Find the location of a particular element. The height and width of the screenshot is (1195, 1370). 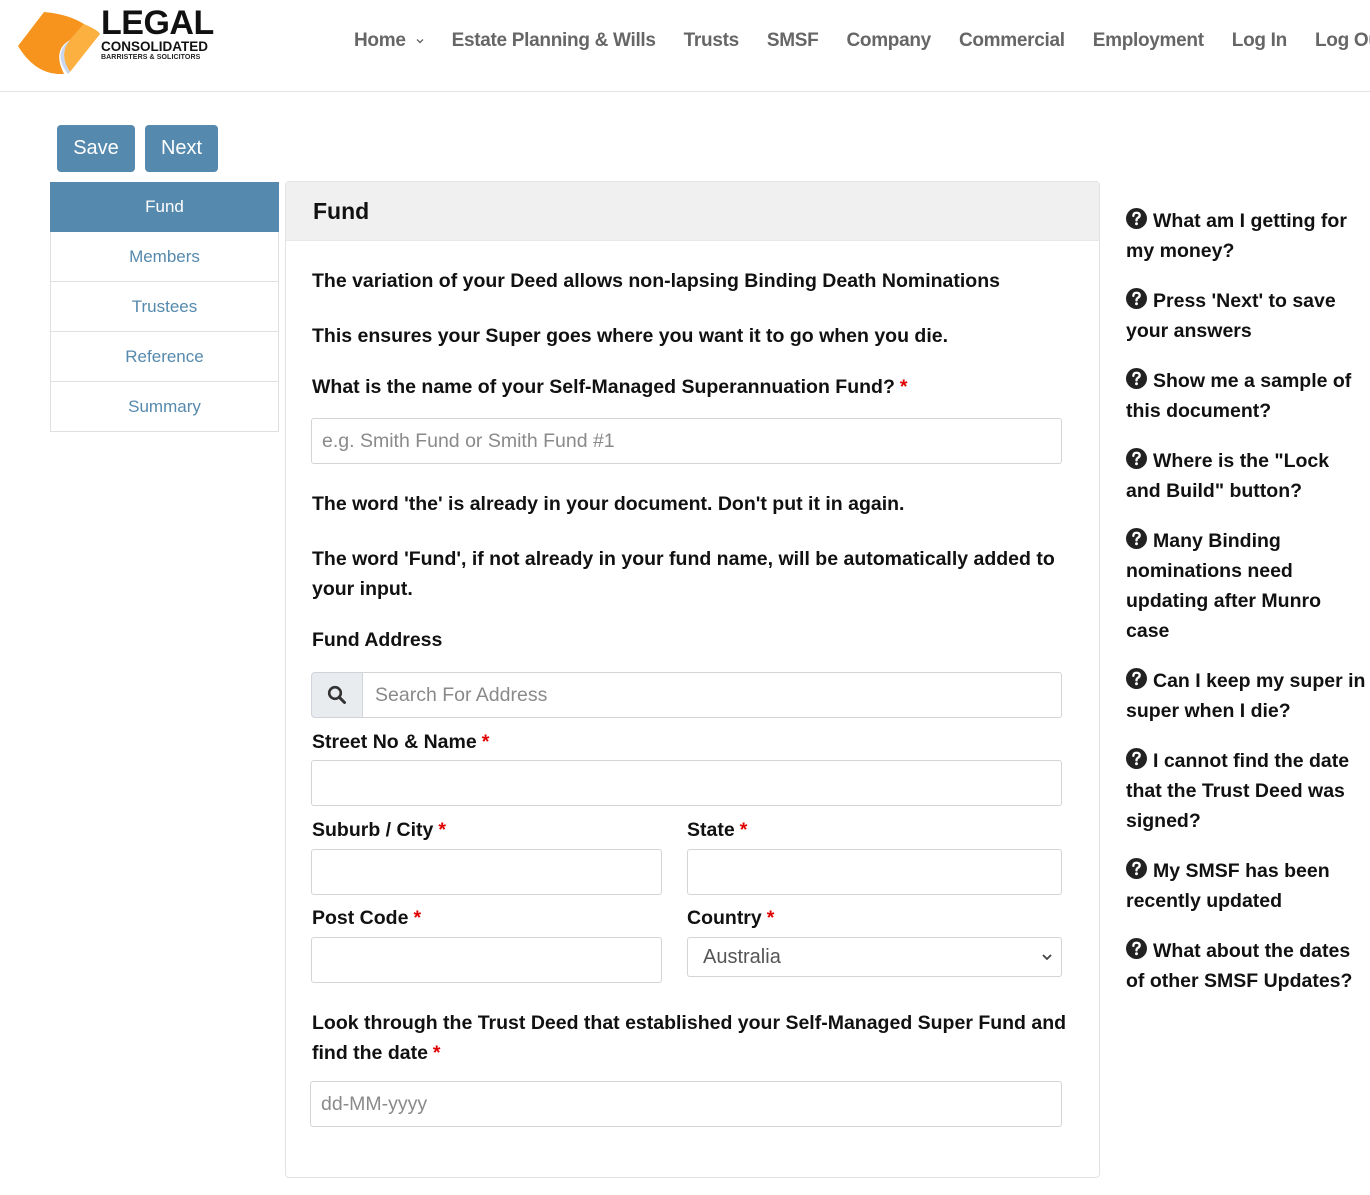

help-link: Press 'Next' to save your answers is located at coordinates (1246, 316).